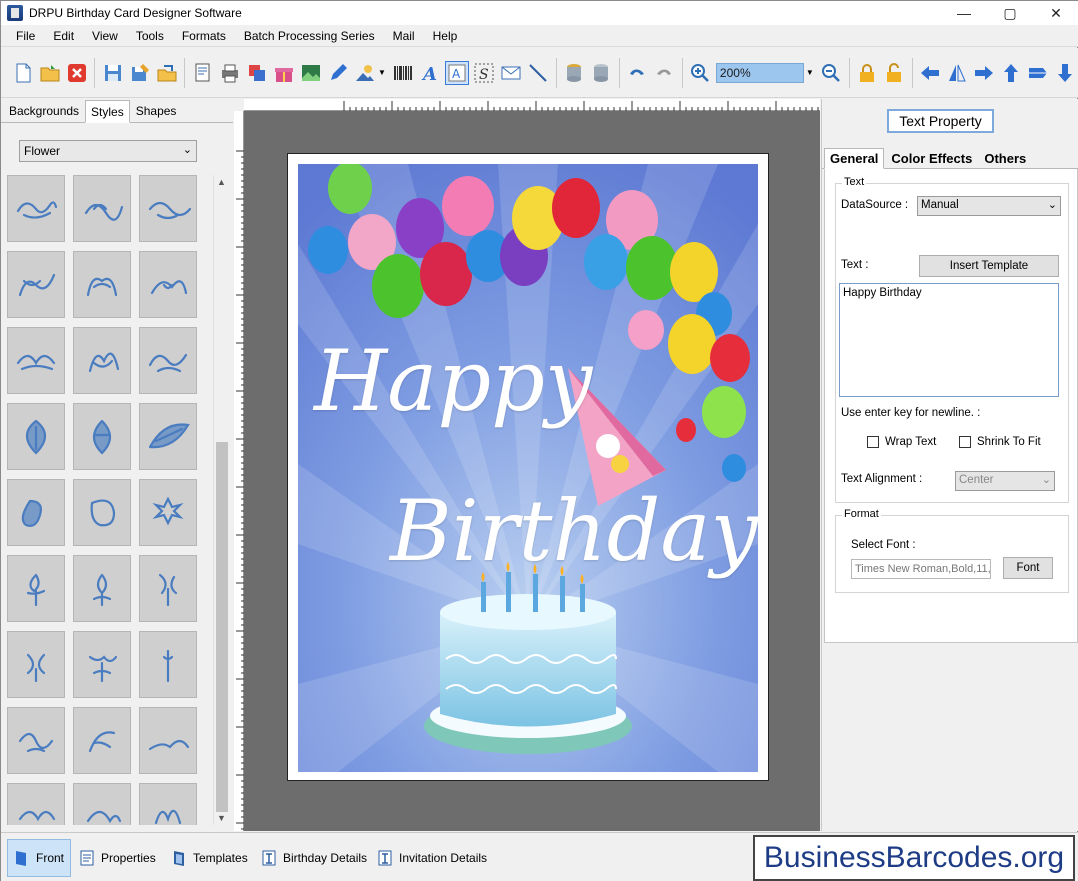  I want to click on menu-mail: Mail, so click(404, 36).